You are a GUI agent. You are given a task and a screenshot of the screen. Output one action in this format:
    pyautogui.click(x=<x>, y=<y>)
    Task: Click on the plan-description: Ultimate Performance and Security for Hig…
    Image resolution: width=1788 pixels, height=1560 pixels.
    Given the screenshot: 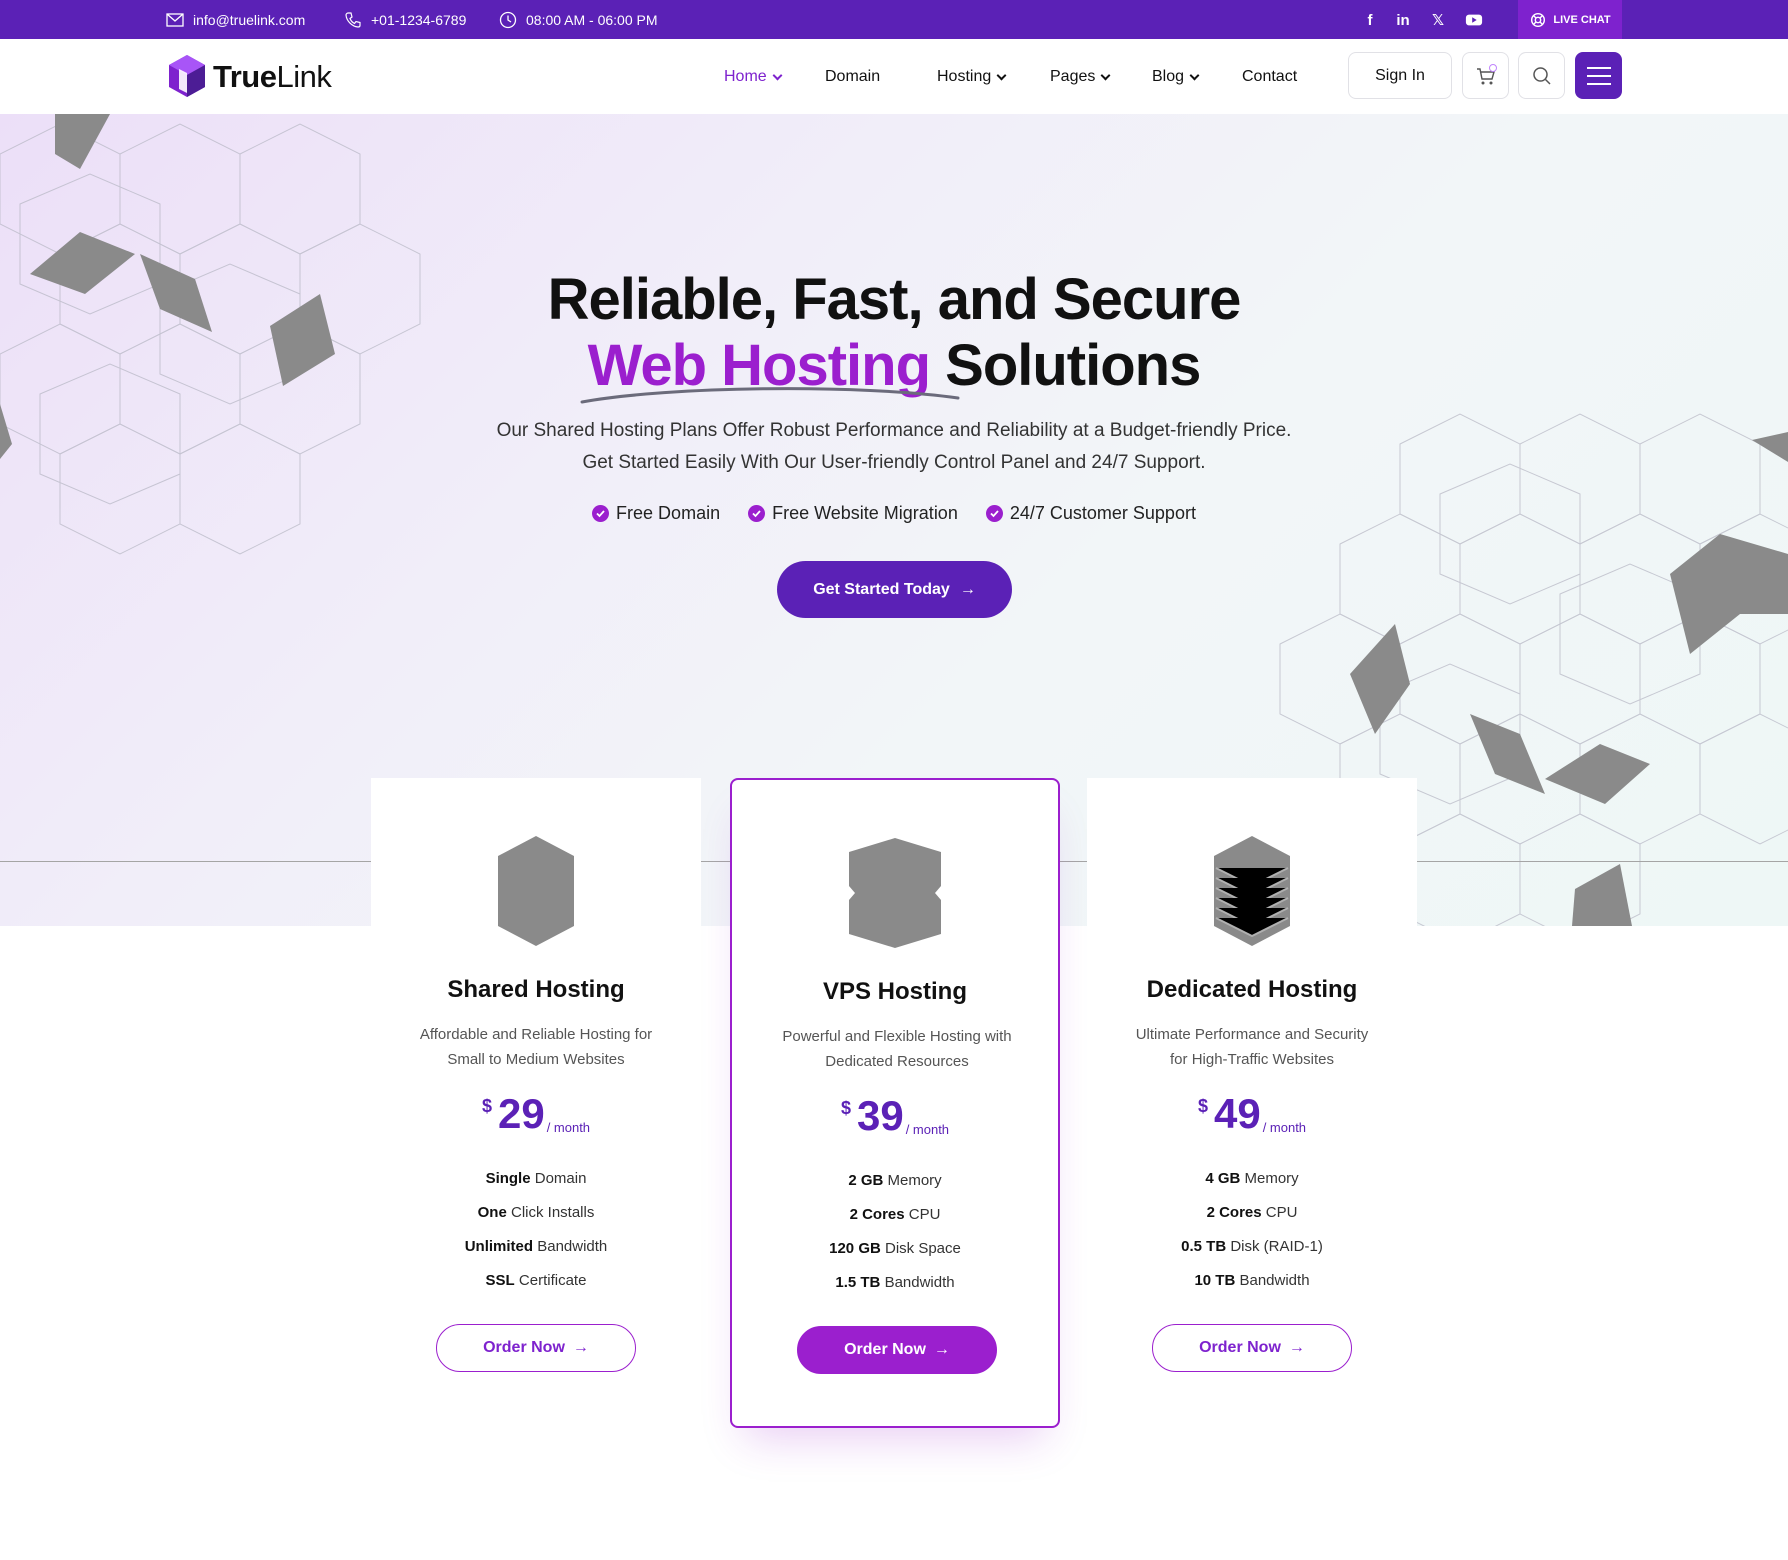 What is the action you would take?
    pyautogui.click(x=1252, y=1047)
    